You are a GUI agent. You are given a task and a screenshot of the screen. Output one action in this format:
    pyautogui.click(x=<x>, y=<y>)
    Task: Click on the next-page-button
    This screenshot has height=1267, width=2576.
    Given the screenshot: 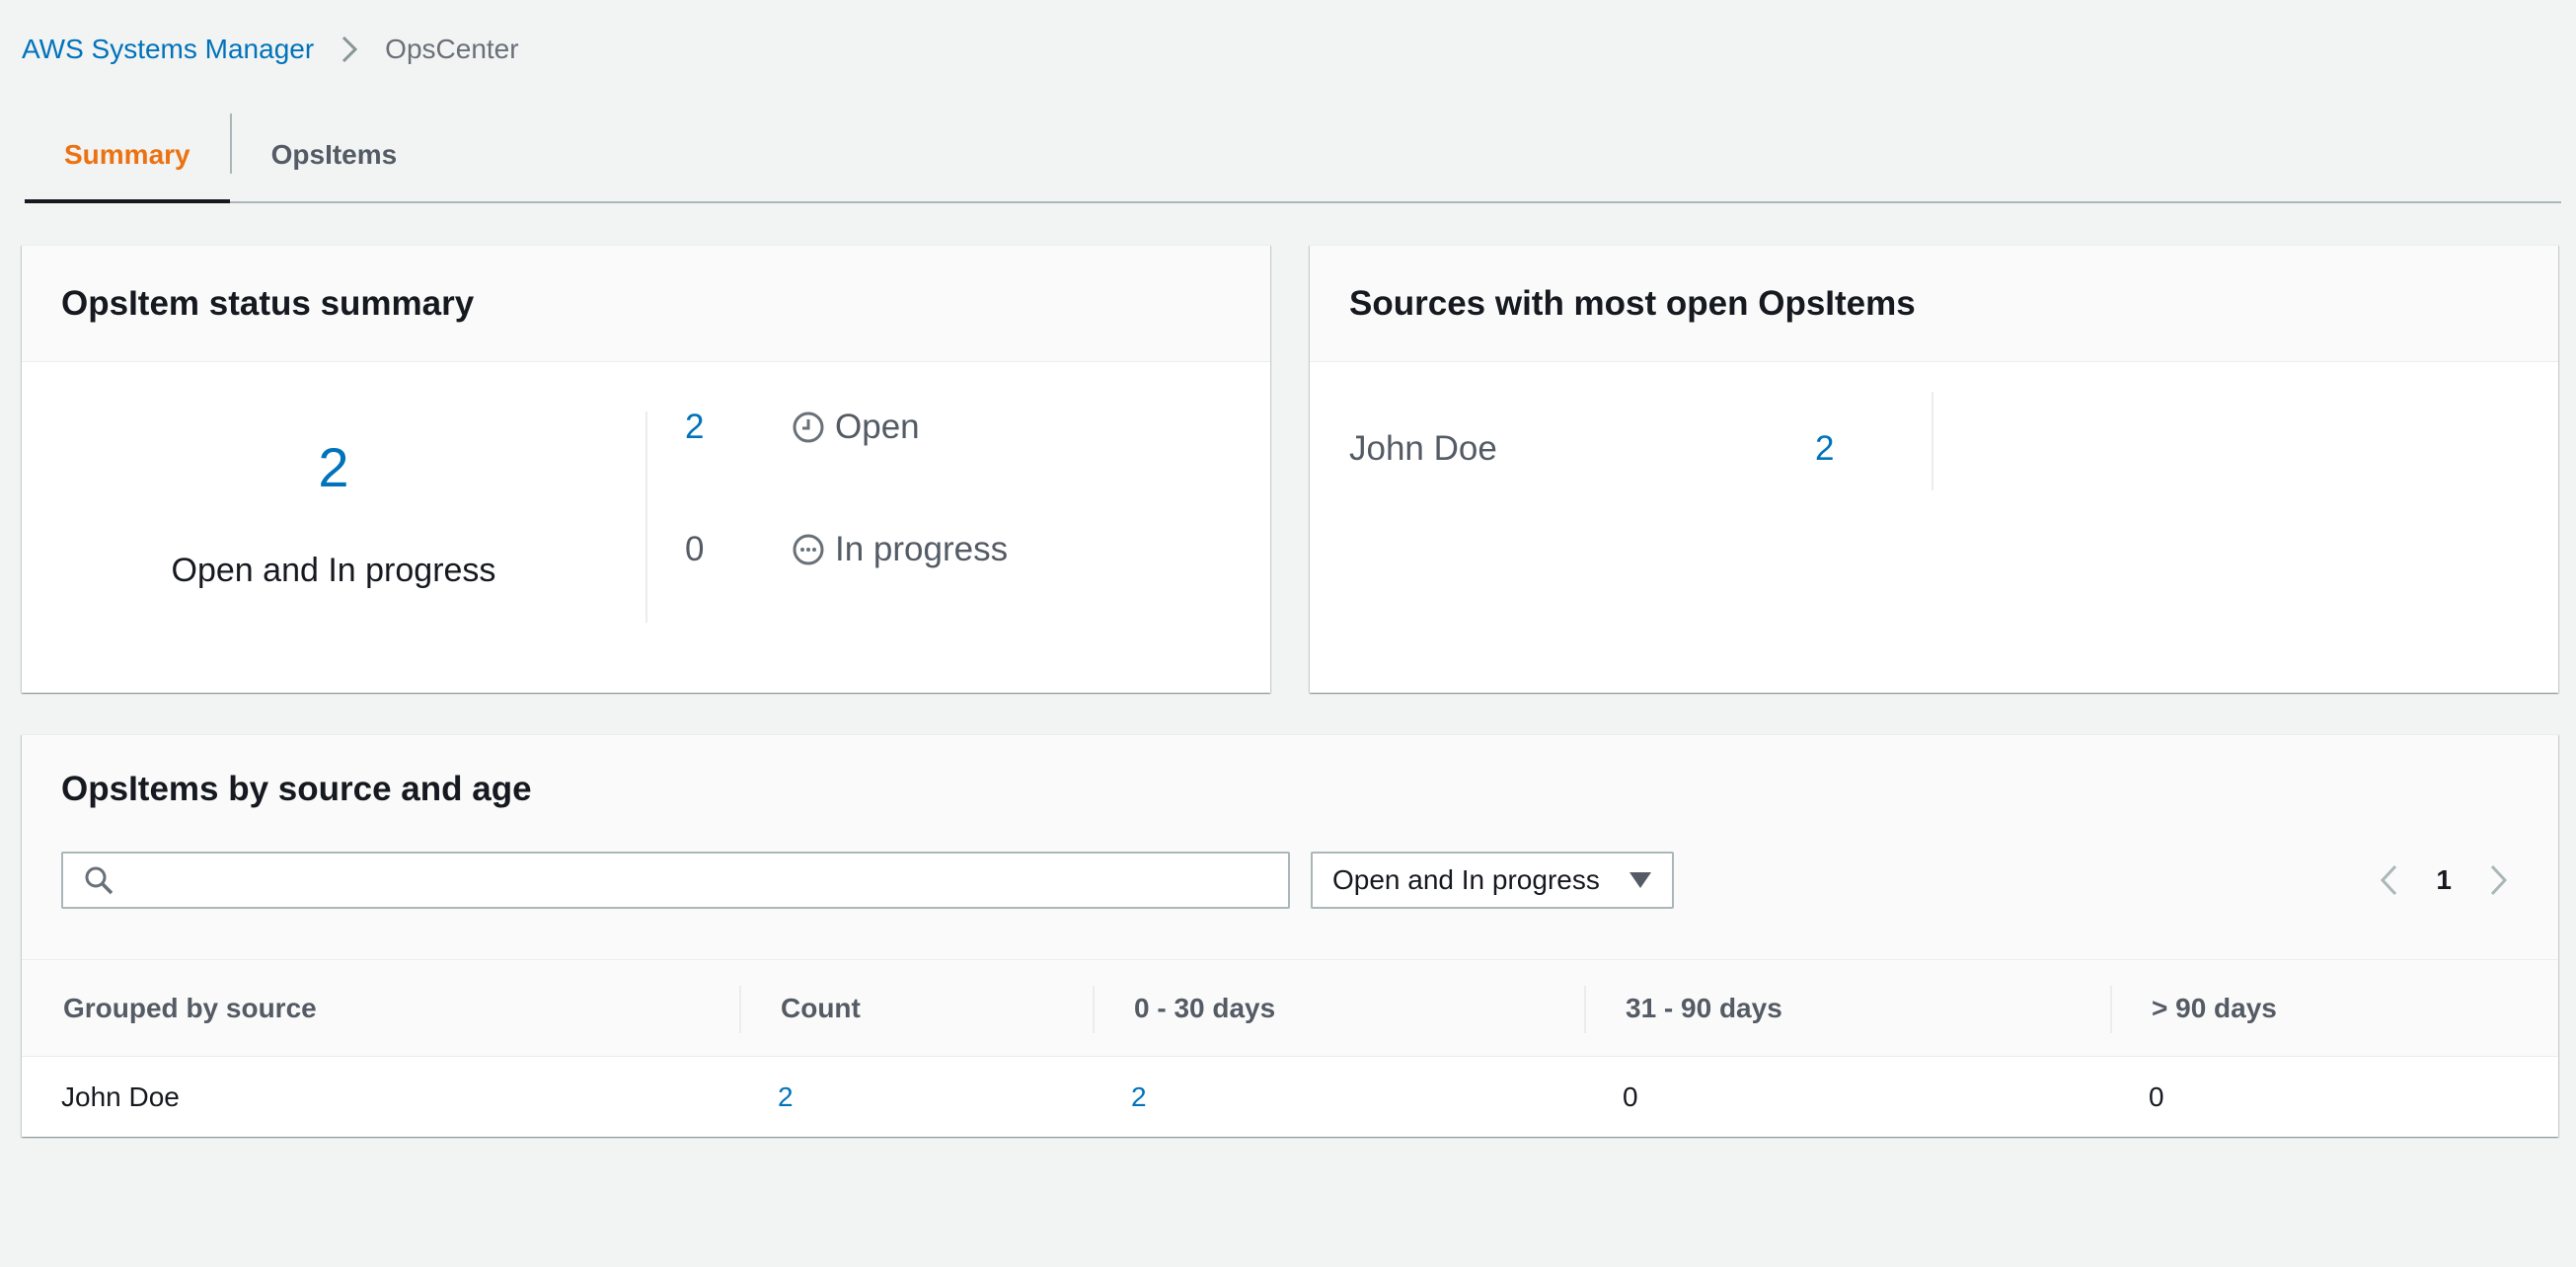 What is the action you would take?
    pyautogui.click(x=2499, y=880)
    